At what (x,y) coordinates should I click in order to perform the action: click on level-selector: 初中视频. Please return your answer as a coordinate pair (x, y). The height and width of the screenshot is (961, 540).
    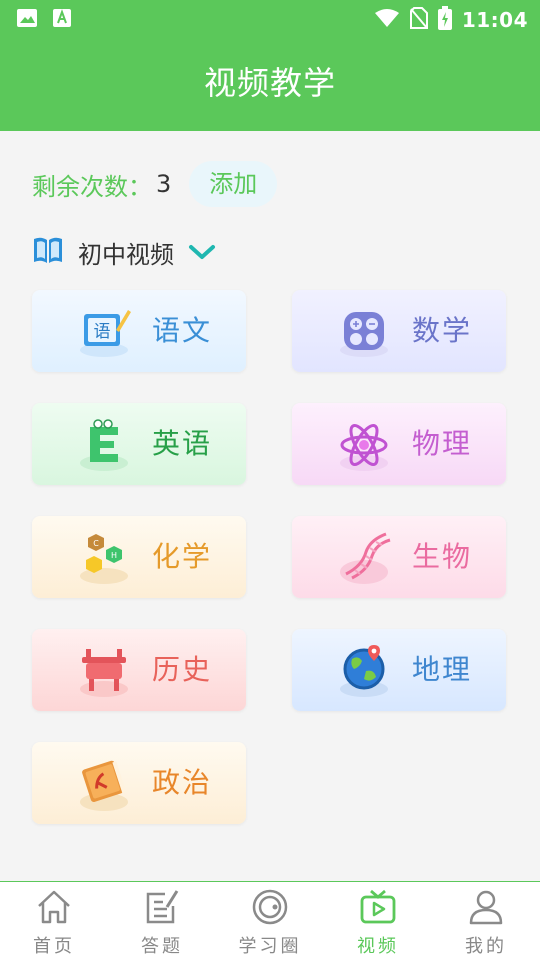
    Looking at the image, I should click on (124, 252).